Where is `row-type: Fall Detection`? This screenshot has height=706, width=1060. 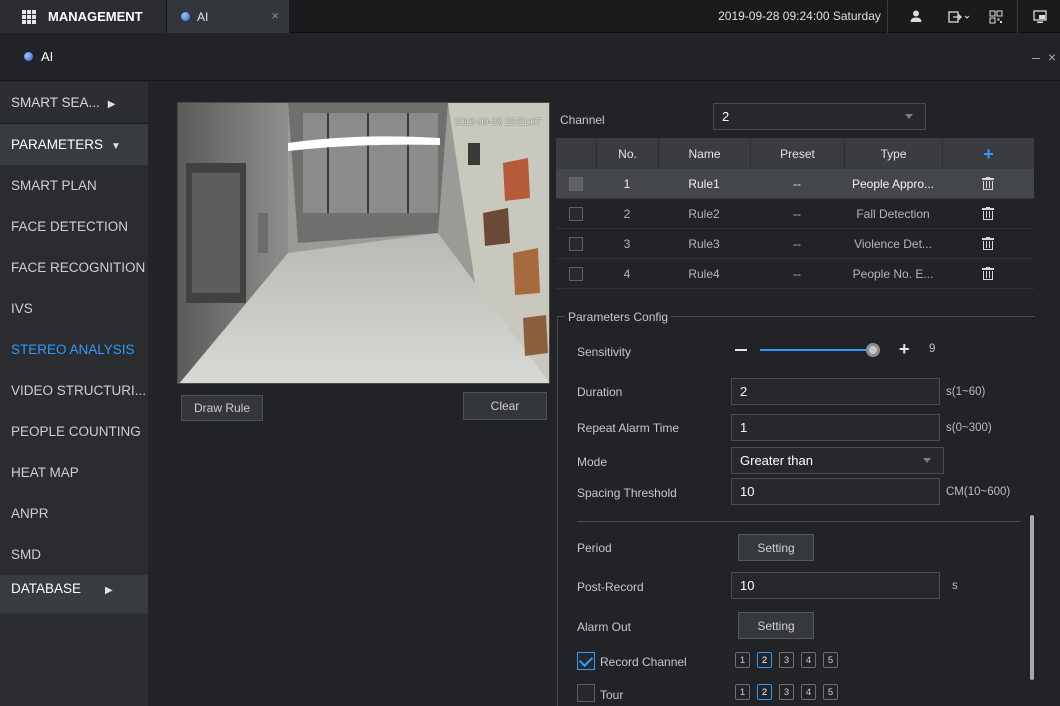
row-type: Fall Detection is located at coordinates (893, 213).